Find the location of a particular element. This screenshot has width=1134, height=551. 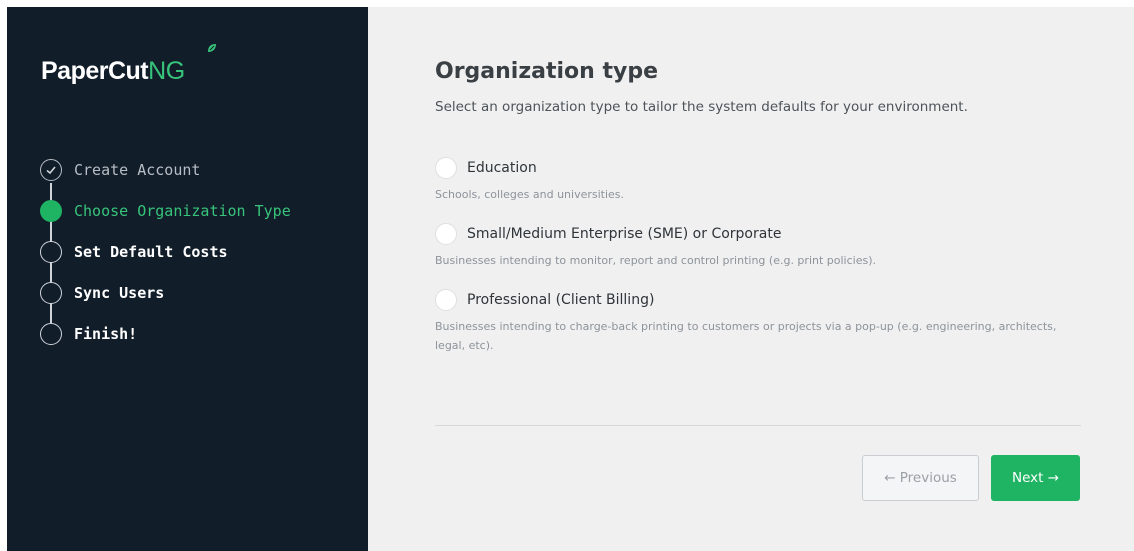

page-title: Organization type is located at coordinates (547, 71).